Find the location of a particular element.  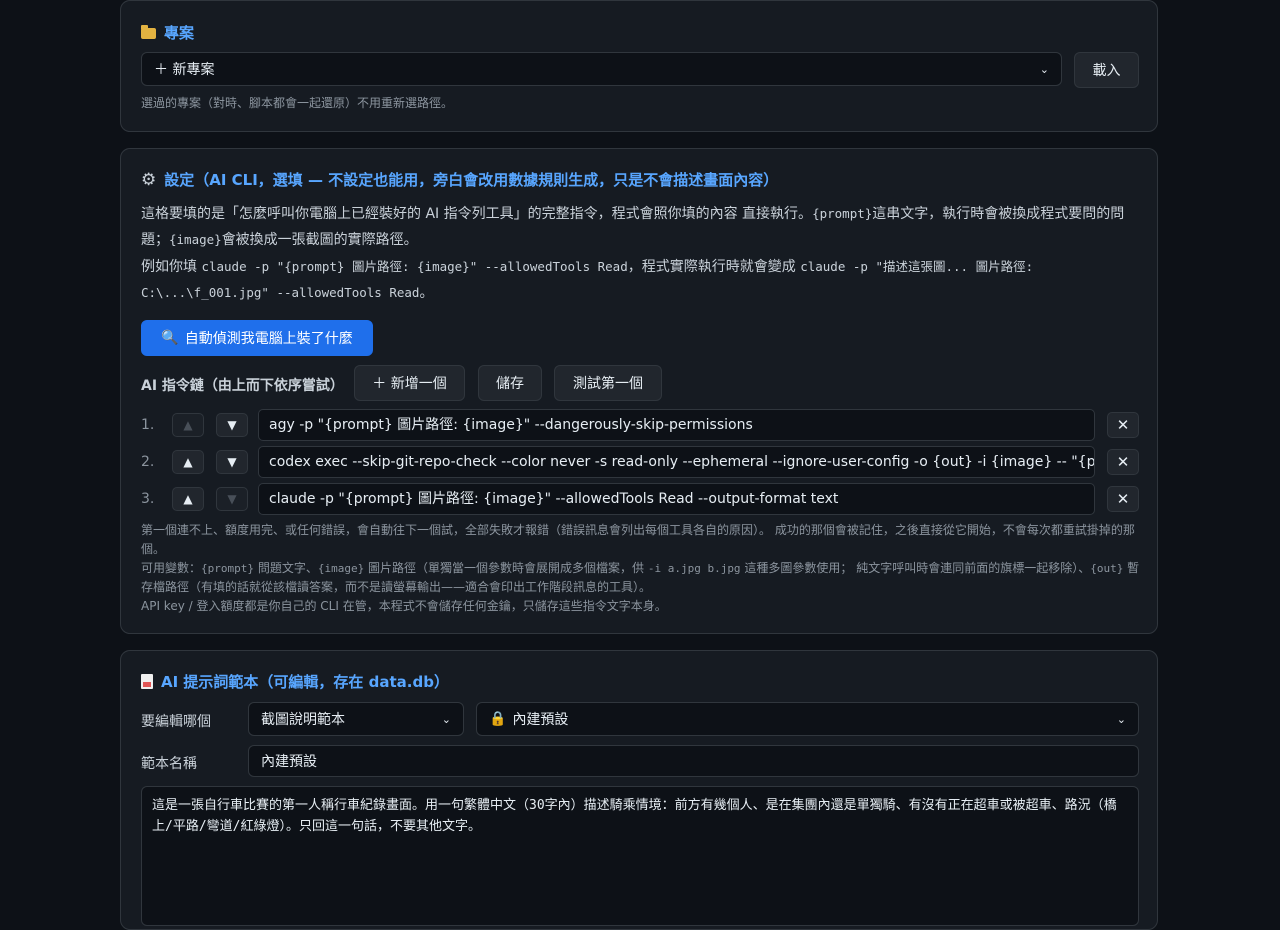

command-number: 3. is located at coordinates (148, 499).